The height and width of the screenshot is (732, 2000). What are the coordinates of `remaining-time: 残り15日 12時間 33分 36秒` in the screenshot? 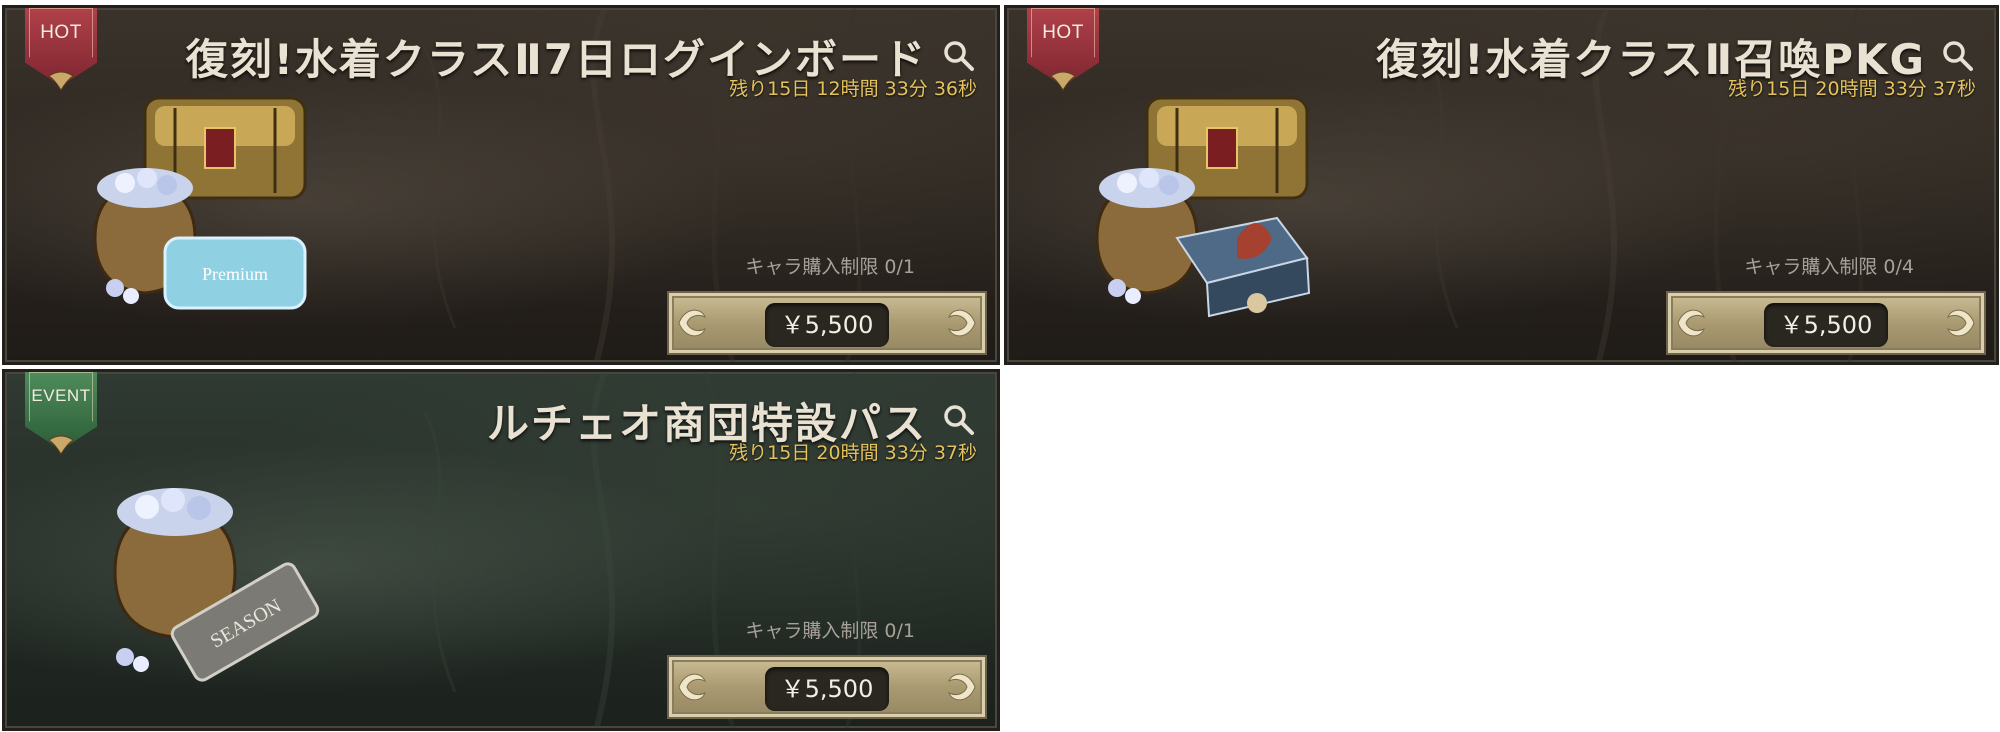 It's located at (853, 89).